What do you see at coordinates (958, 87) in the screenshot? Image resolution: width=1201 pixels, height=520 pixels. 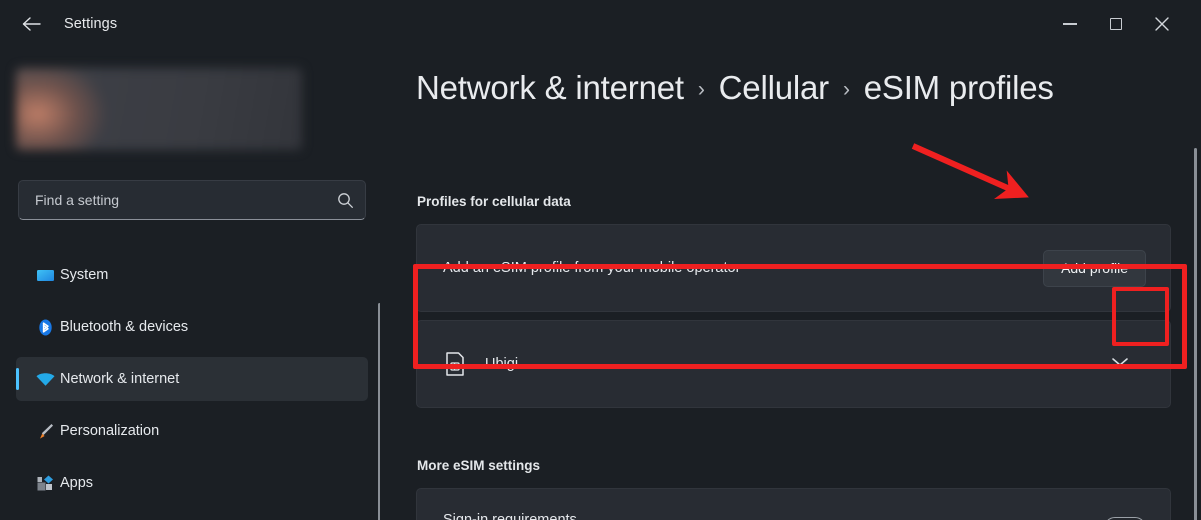 I see `breadcrumb-item-esim-profiles: eSIM profiles` at bounding box center [958, 87].